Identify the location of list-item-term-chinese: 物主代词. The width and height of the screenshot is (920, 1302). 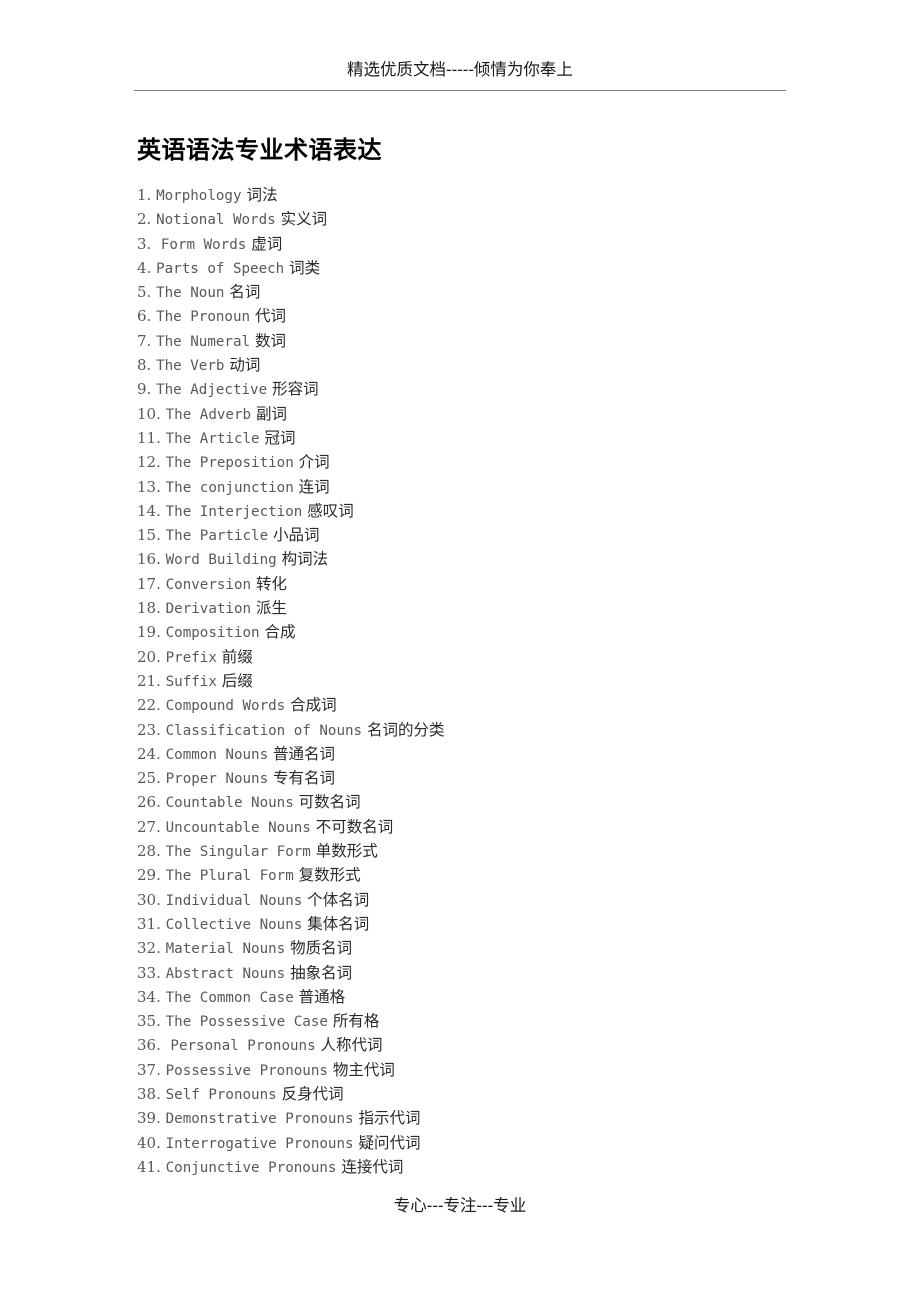
(361, 1069).